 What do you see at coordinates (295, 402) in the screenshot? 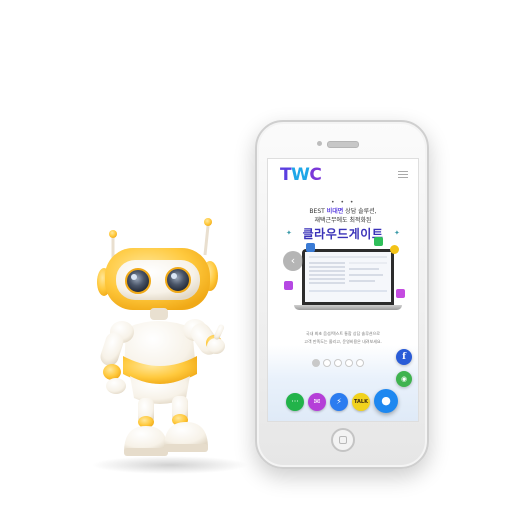
I see `chat-bubble-icon: ···` at bounding box center [295, 402].